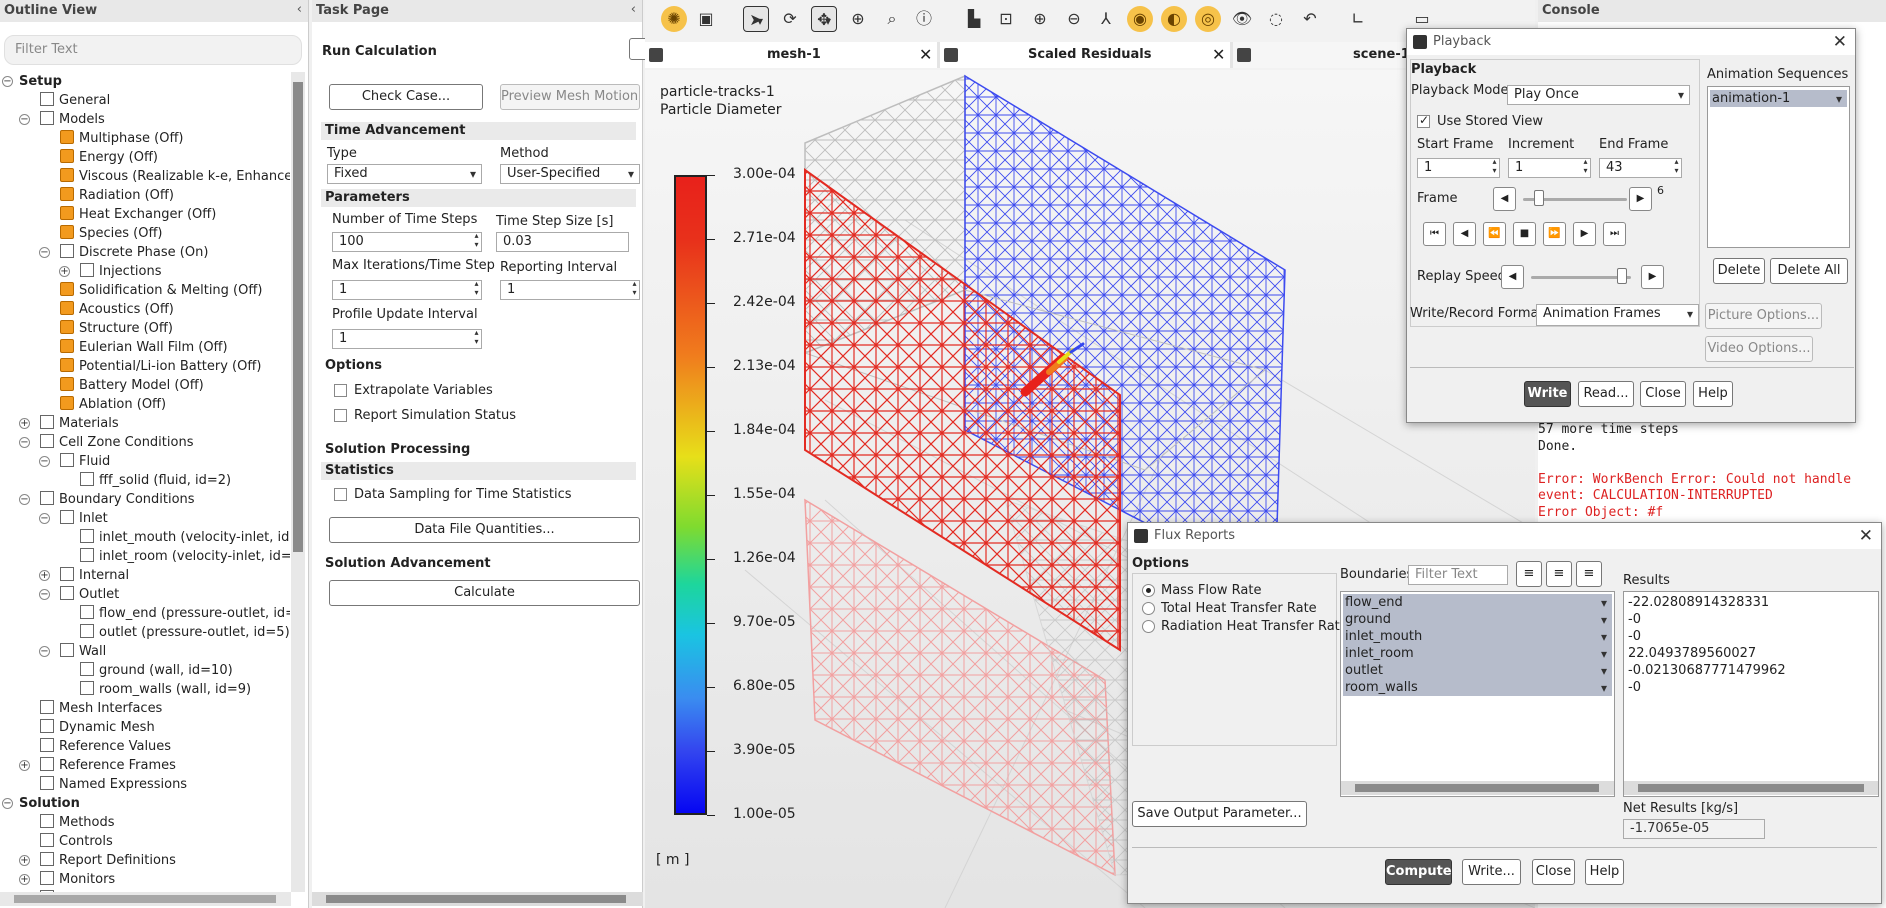 The height and width of the screenshot is (908, 1886). I want to click on view-iso-icon: ◎, so click(1208, 19).